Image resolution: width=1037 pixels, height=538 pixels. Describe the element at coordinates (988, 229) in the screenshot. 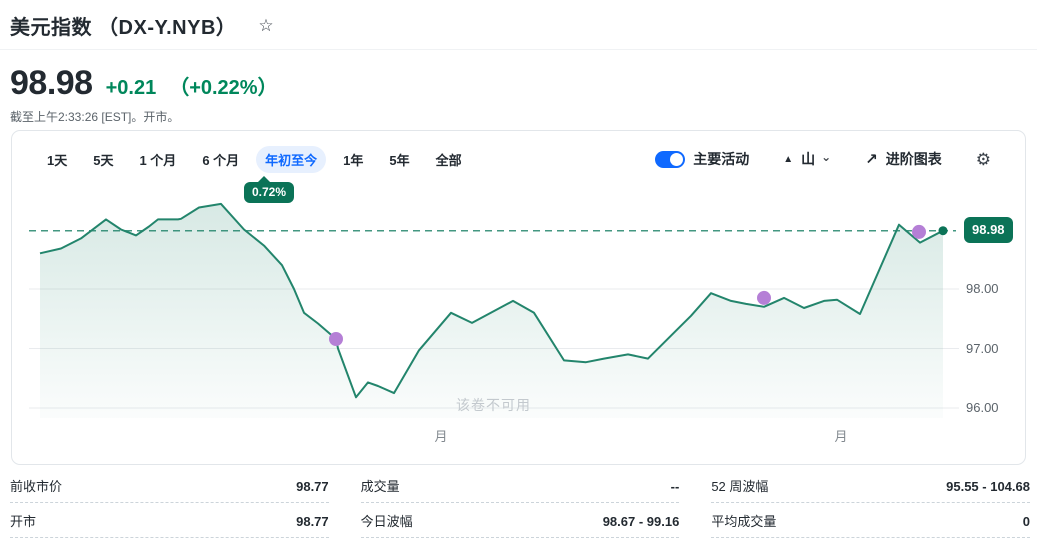

I see `current-price-tag: 98.98` at that location.